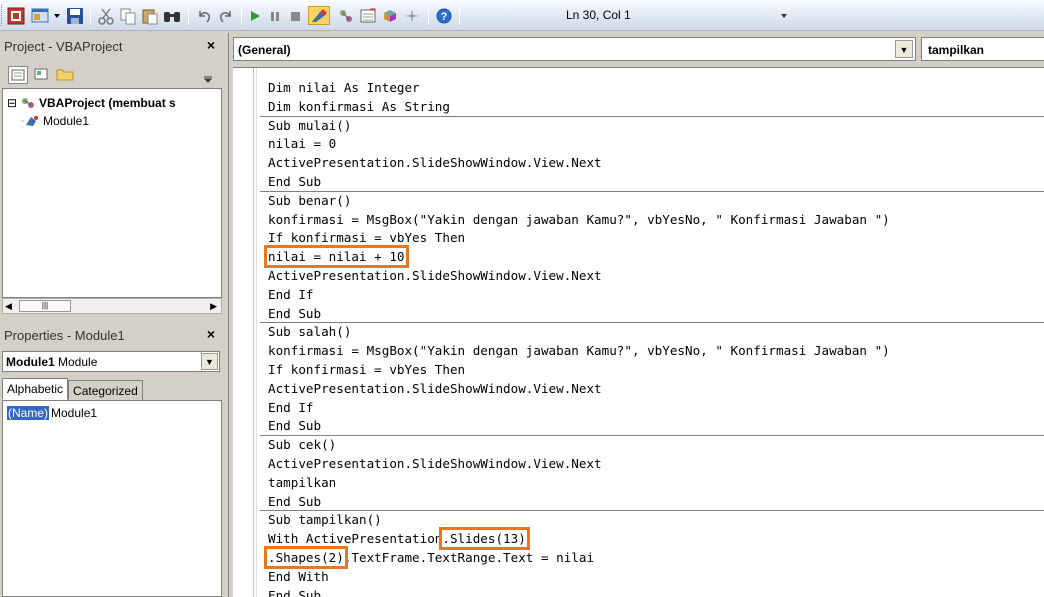 The height and width of the screenshot is (597, 1044). What do you see at coordinates (302, 445) in the screenshot?
I see `code-line: Sub cek()` at bounding box center [302, 445].